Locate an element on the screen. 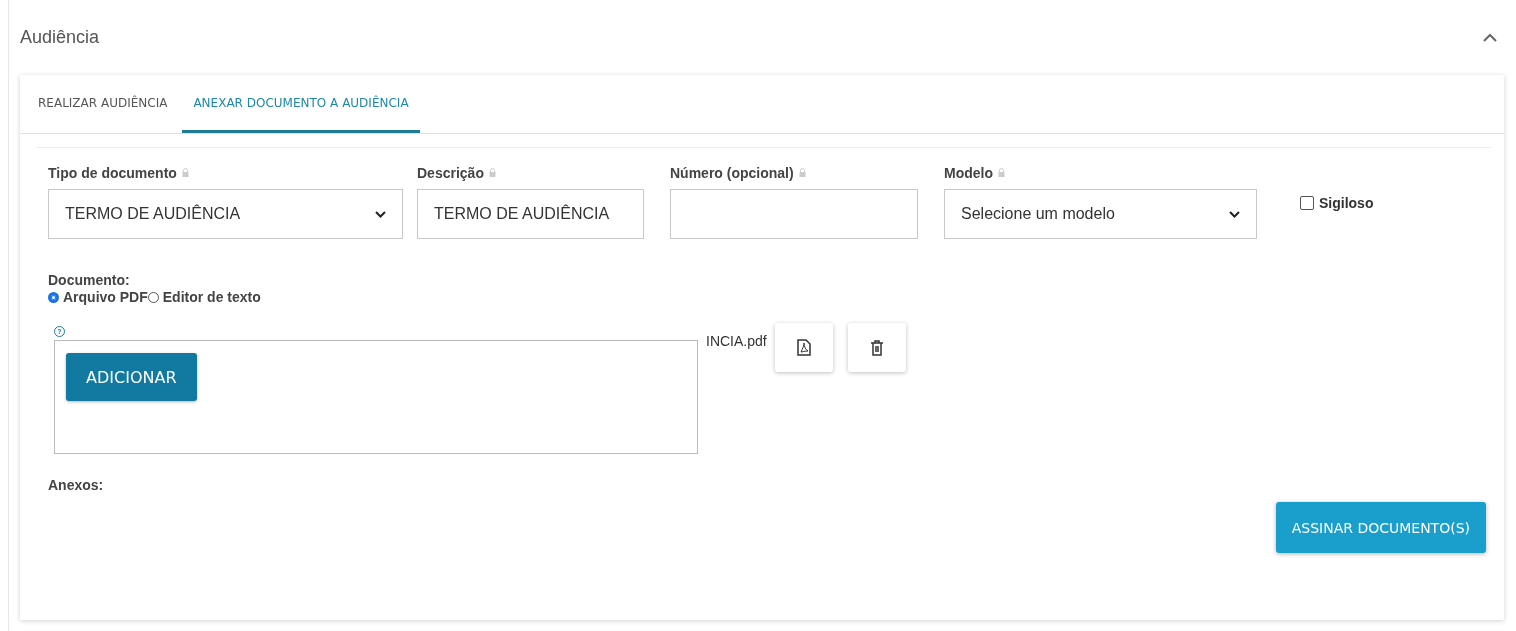 This screenshot has width=1516, height=631. radio-option: Editor de texto is located at coordinates (204, 297).